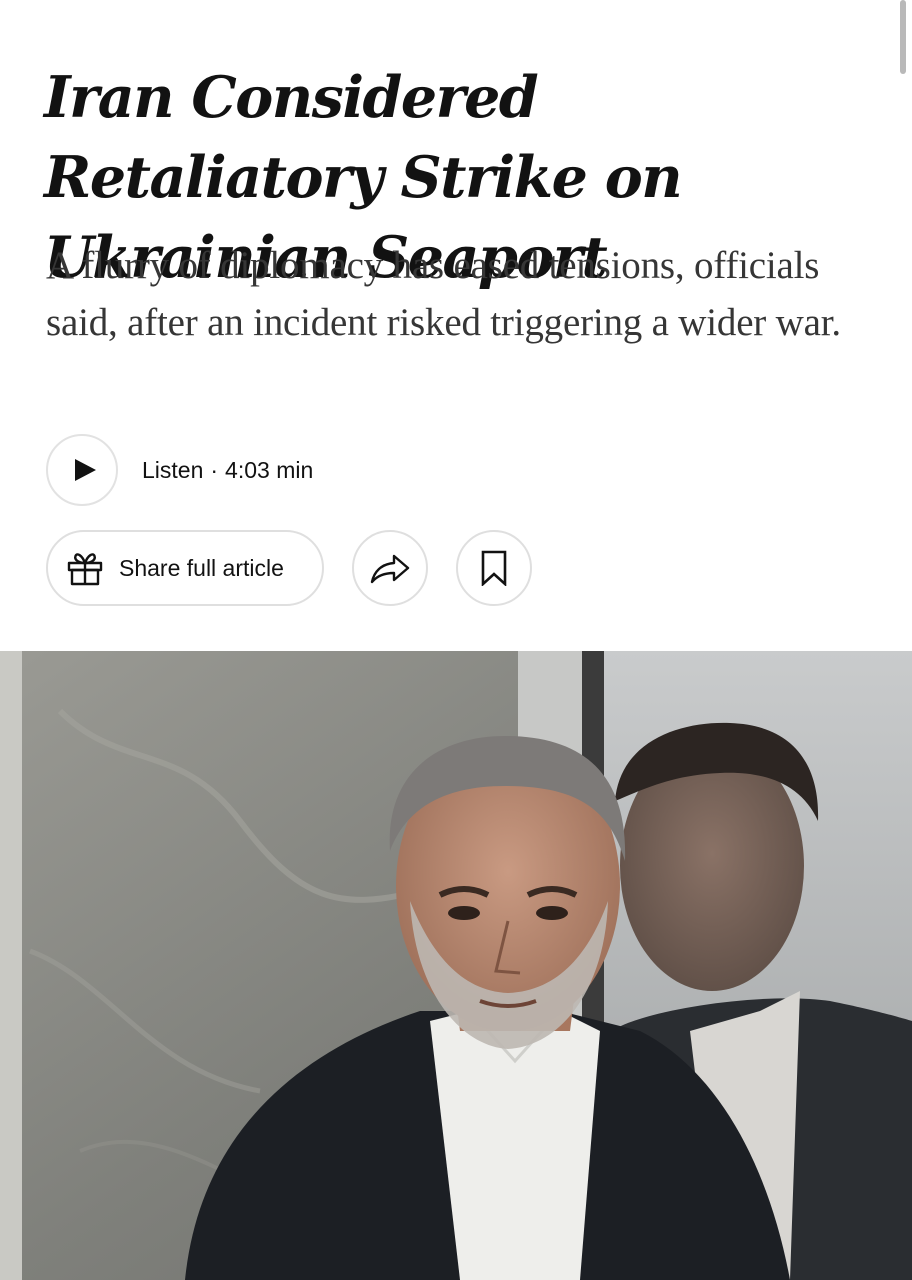 The width and height of the screenshot is (912, 1280). I want to click on share-full-article-label: Share full article, so click(201, 567).